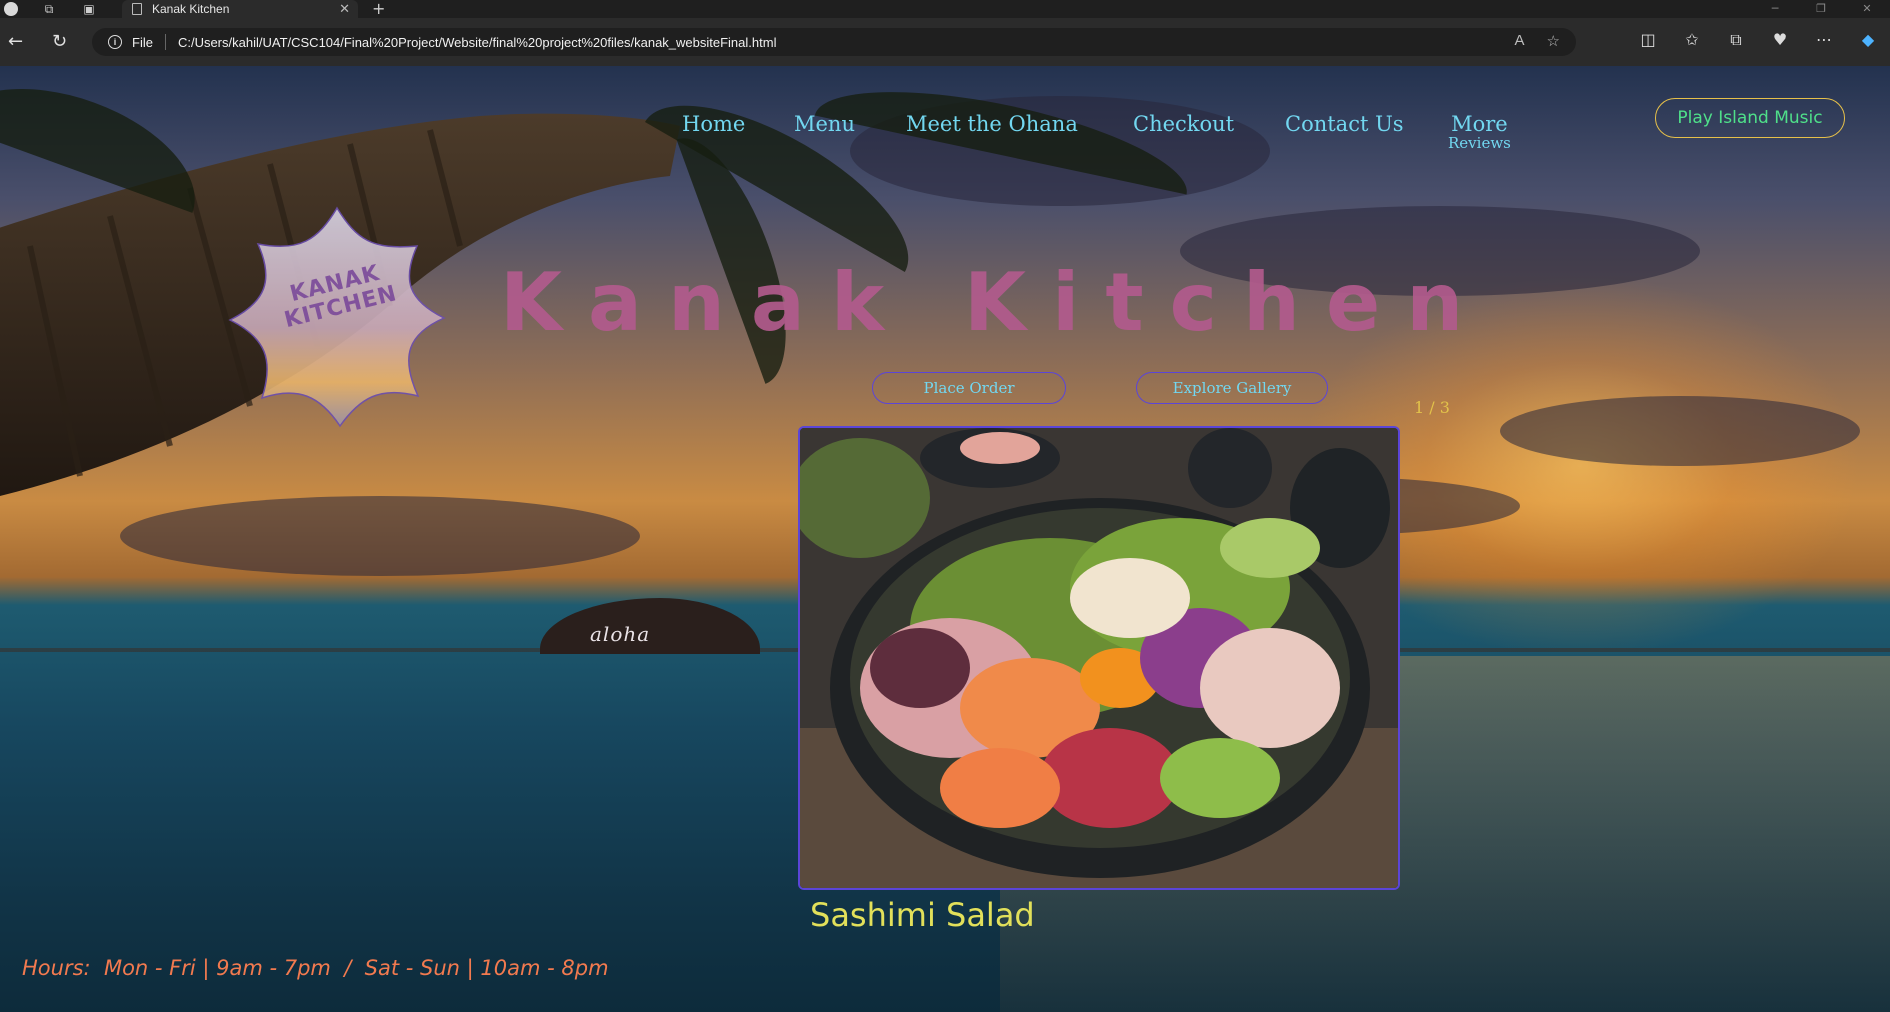 Image resolution: width=1890 pixels, height=1012 pixels. Describe the element at coordinates (1432, 407) in the screenshot. I see `slide-counter: 1 / 3` at that location.